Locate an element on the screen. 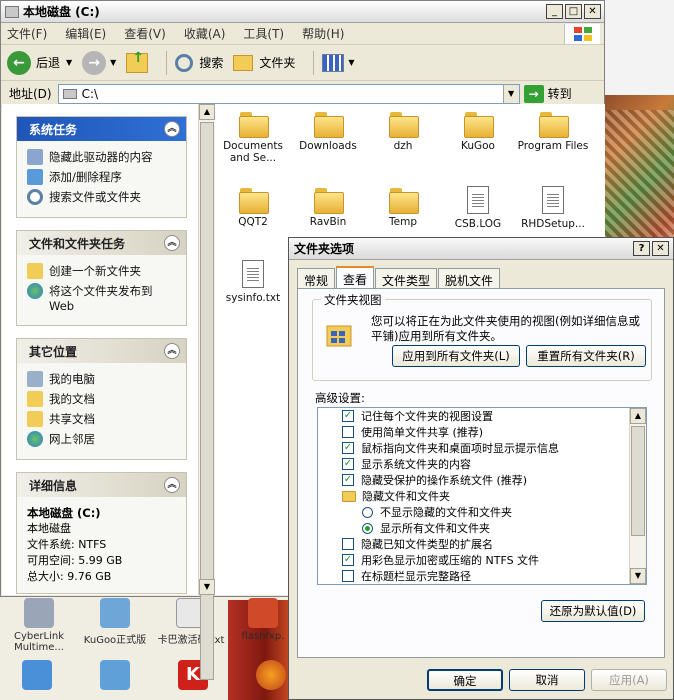 This screenshot has height=700, width=674. folders-button: 文件夹 is located at coordinates (264, 62).